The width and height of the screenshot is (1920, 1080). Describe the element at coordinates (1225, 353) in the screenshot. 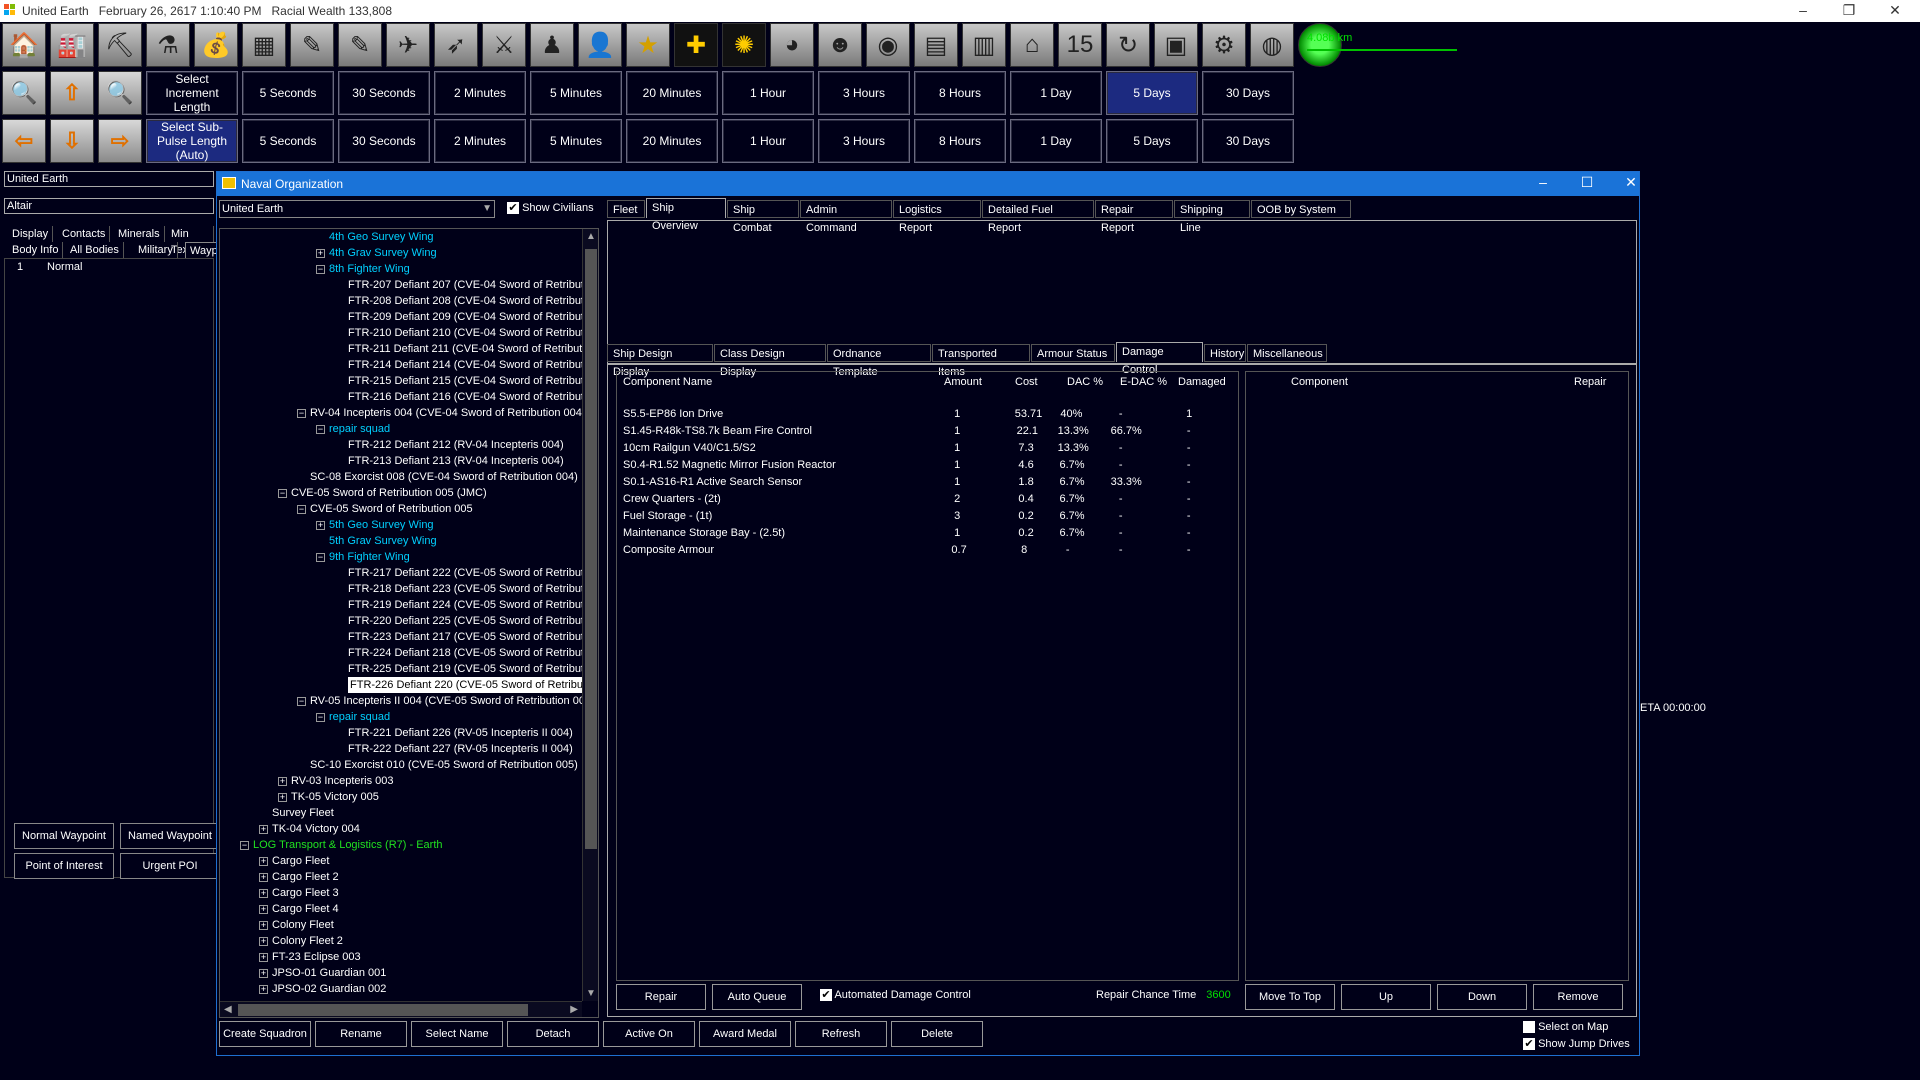

I see `tab-history: History` at that location.